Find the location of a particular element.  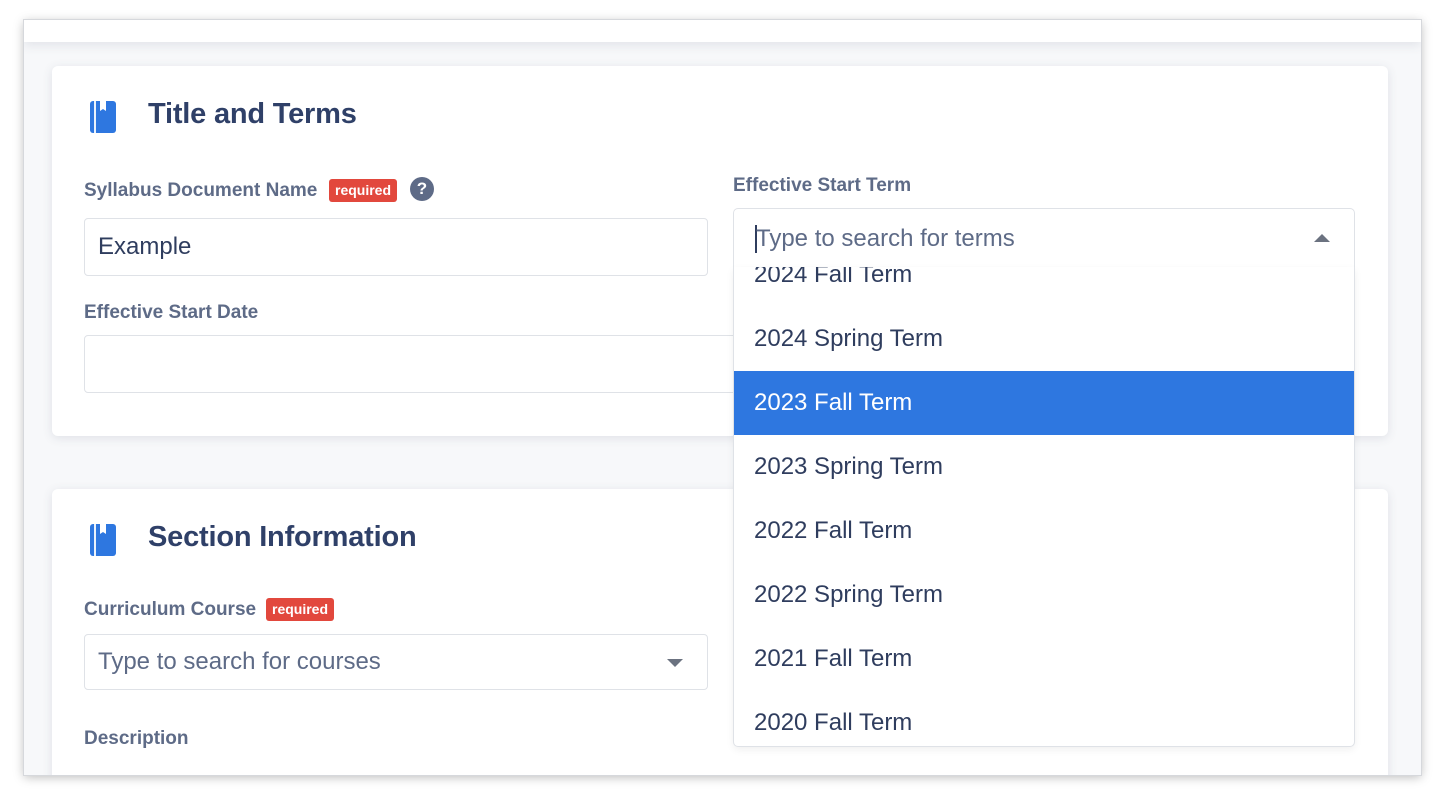

curriculum-course-label: Curriculum Course is located at coordinates (170, 609).